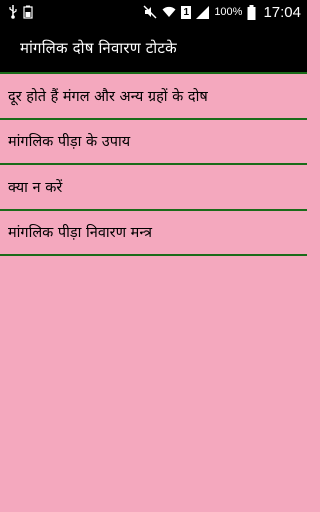  Describe the element at coordinates (228, 12) in the screenshot. I see `battery-percent: 100%` at that location.